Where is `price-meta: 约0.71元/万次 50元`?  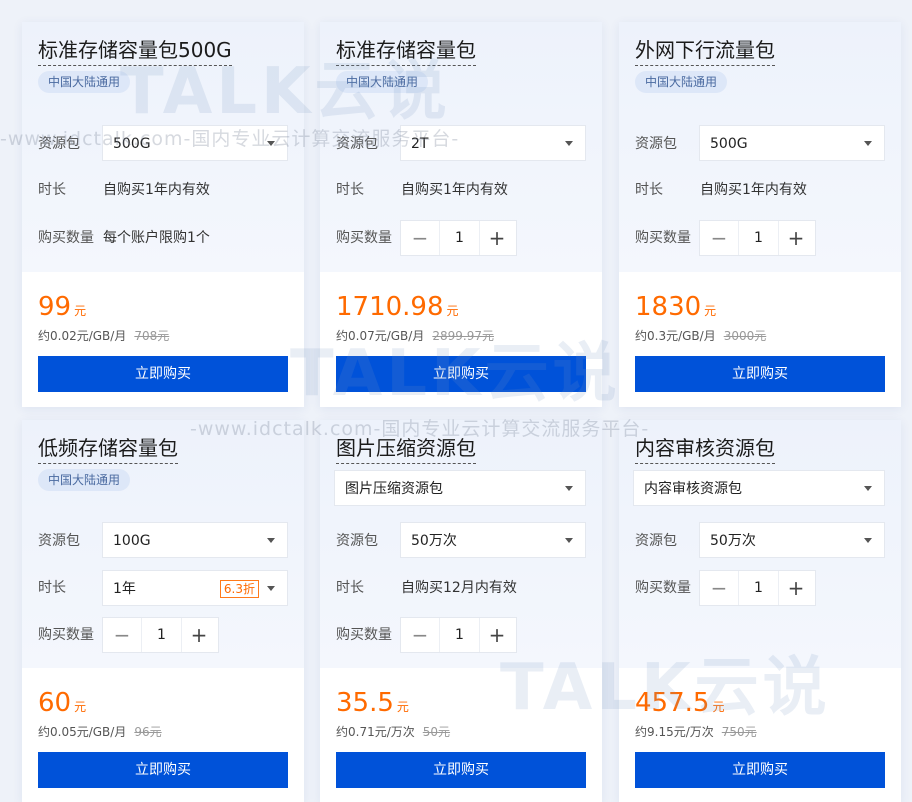 price-meta: 约0.71元/万次 50元 is located at coordinates (393, 731).